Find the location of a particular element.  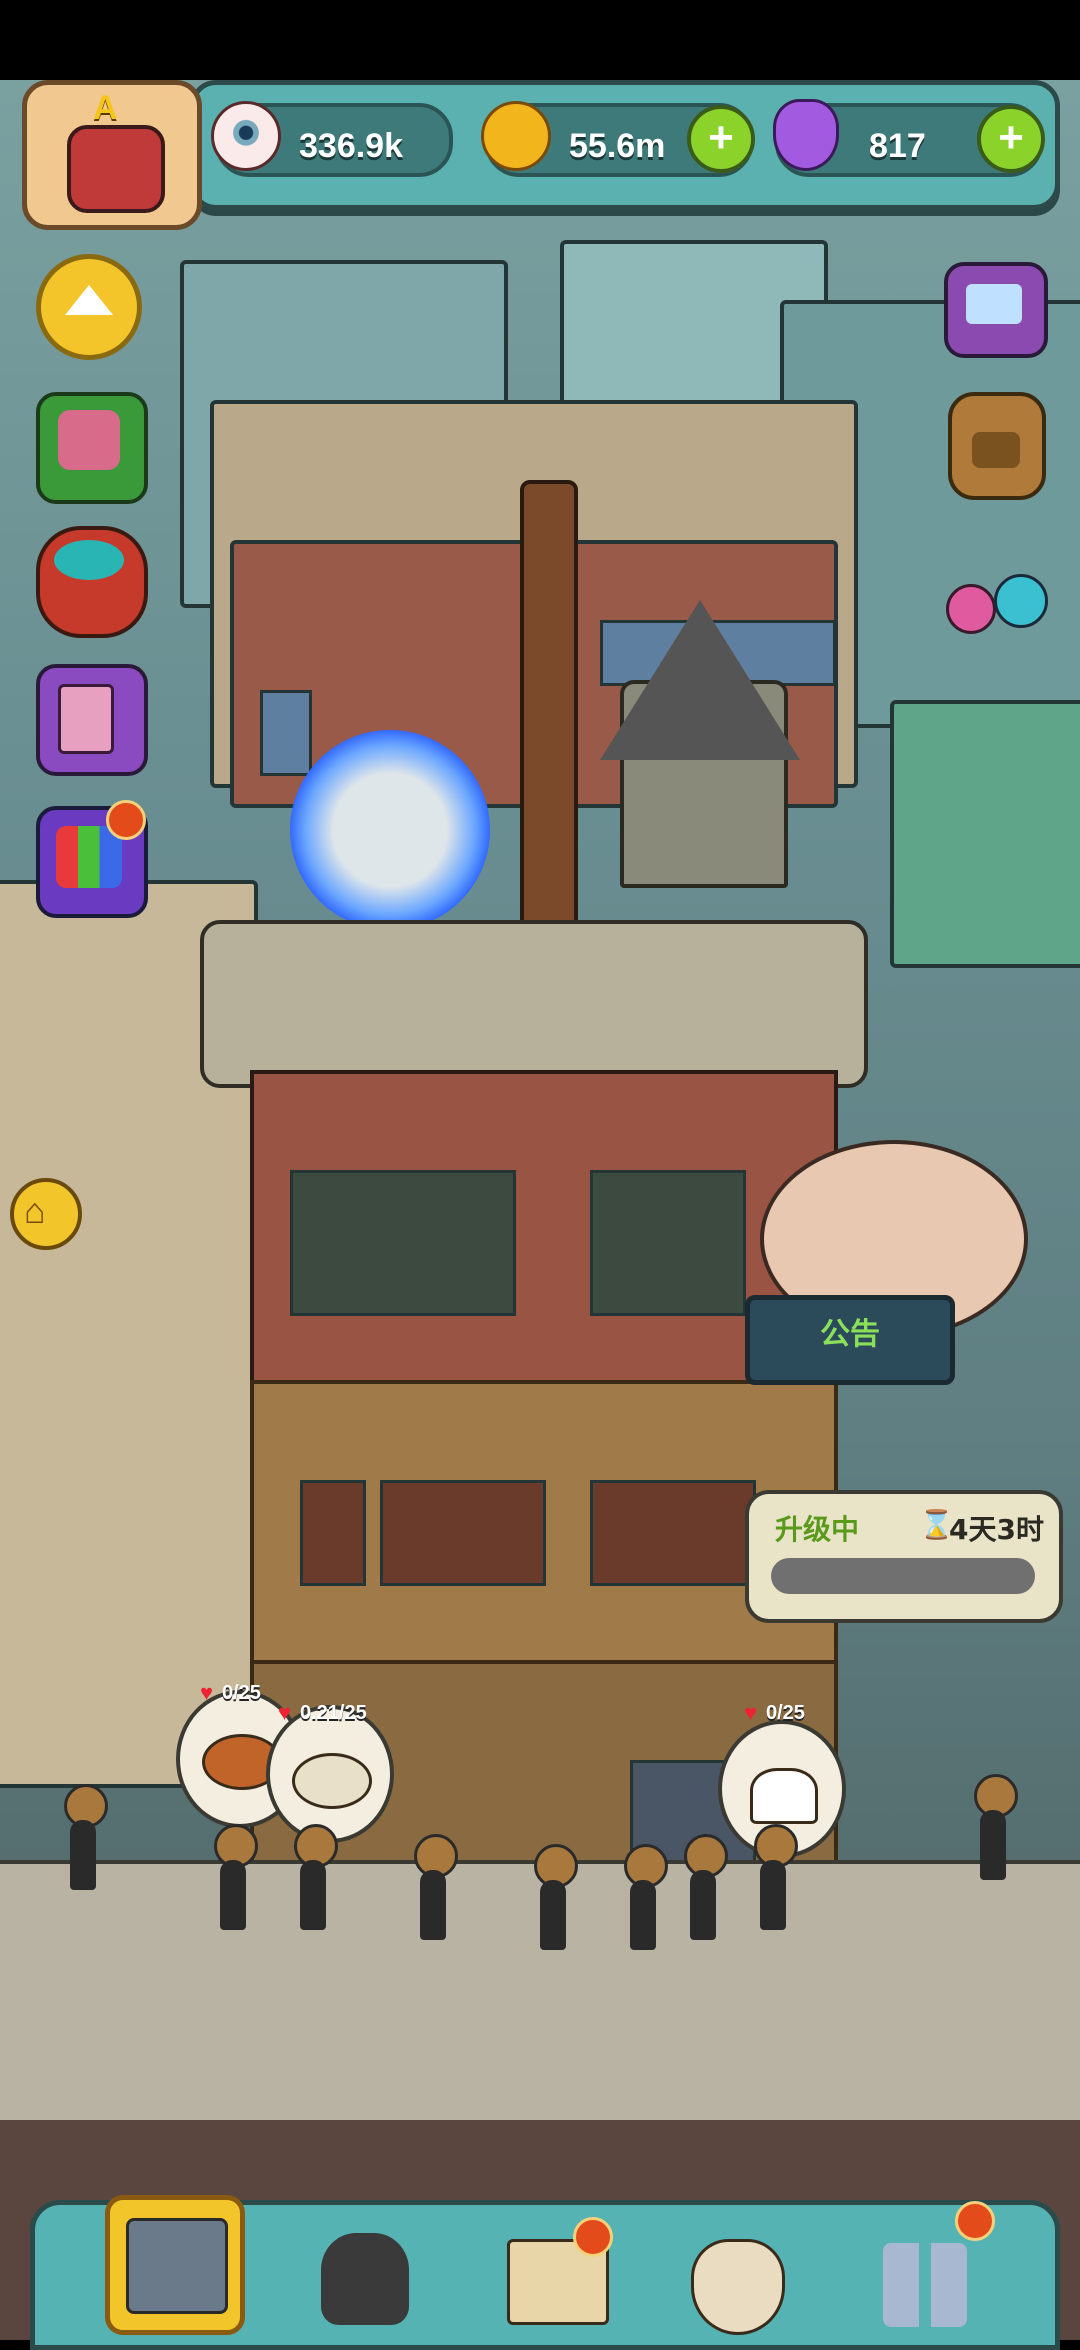

fruit-basket-icon is located at coordinates (89, 560).